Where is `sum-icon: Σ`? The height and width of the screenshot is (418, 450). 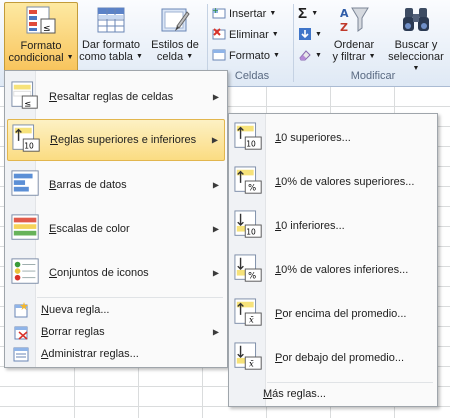 sum-icon: Σ is located at coordinates (303, 13).